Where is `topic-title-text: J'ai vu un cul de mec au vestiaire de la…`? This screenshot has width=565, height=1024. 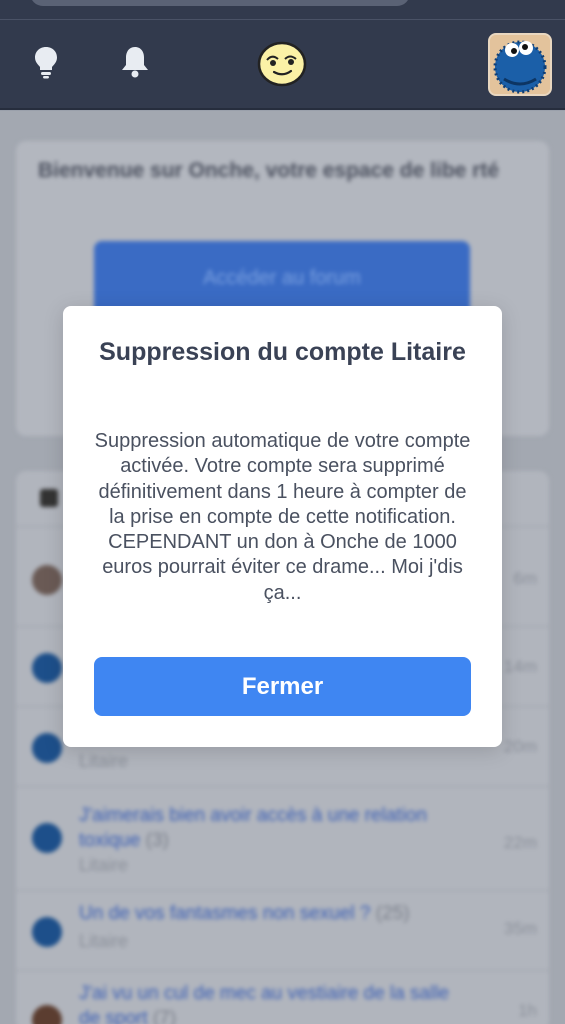
topic-title-text: J'ai vu un cul de mec au vestiaire de la… is located at coordinates (264, 1003).